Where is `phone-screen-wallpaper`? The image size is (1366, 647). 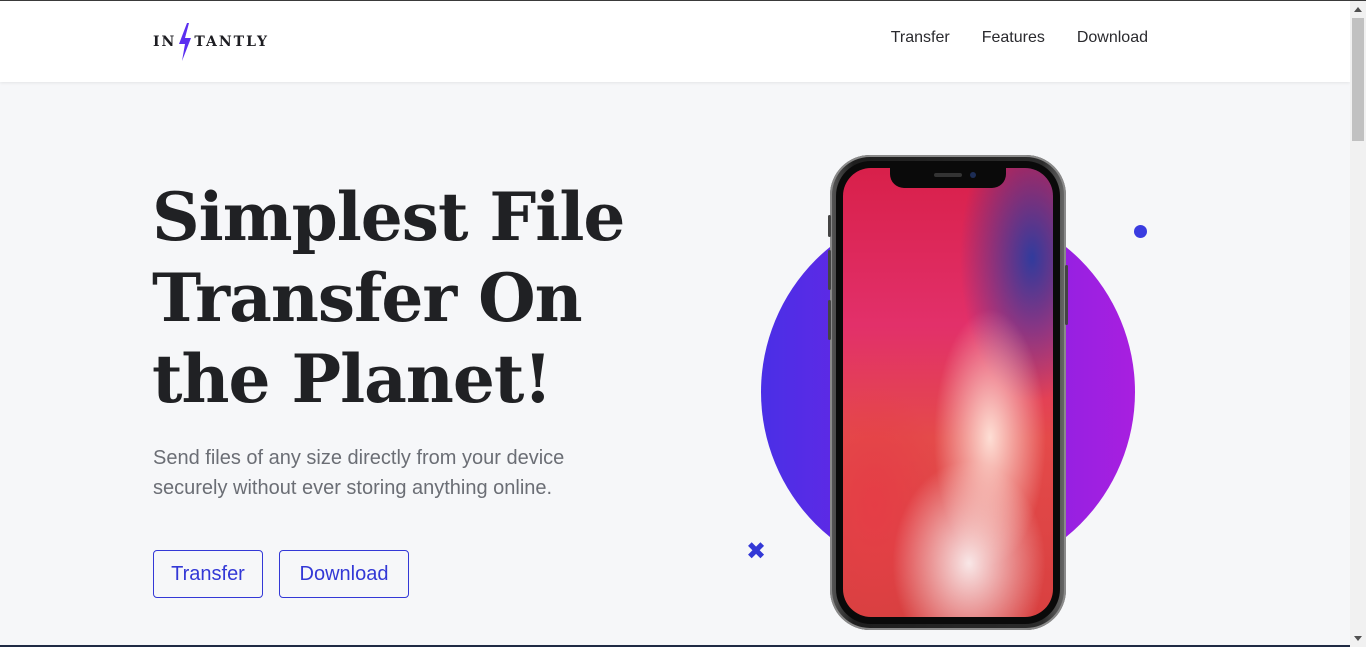
phone-screen-wallpaper is located at coordinates (948, 392).